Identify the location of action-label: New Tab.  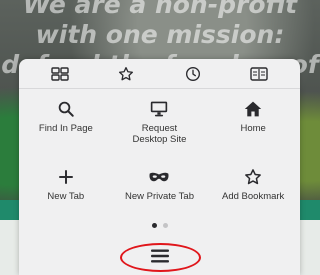
(66, 196).